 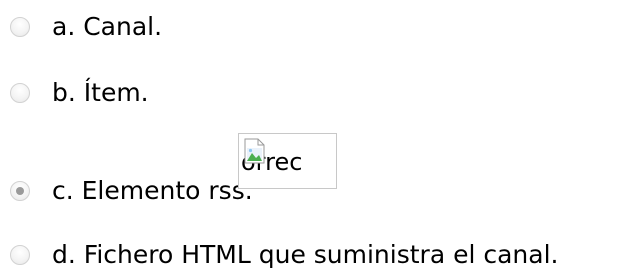 I want to click on option-a: a. Canal., so click(x=314, y=27).